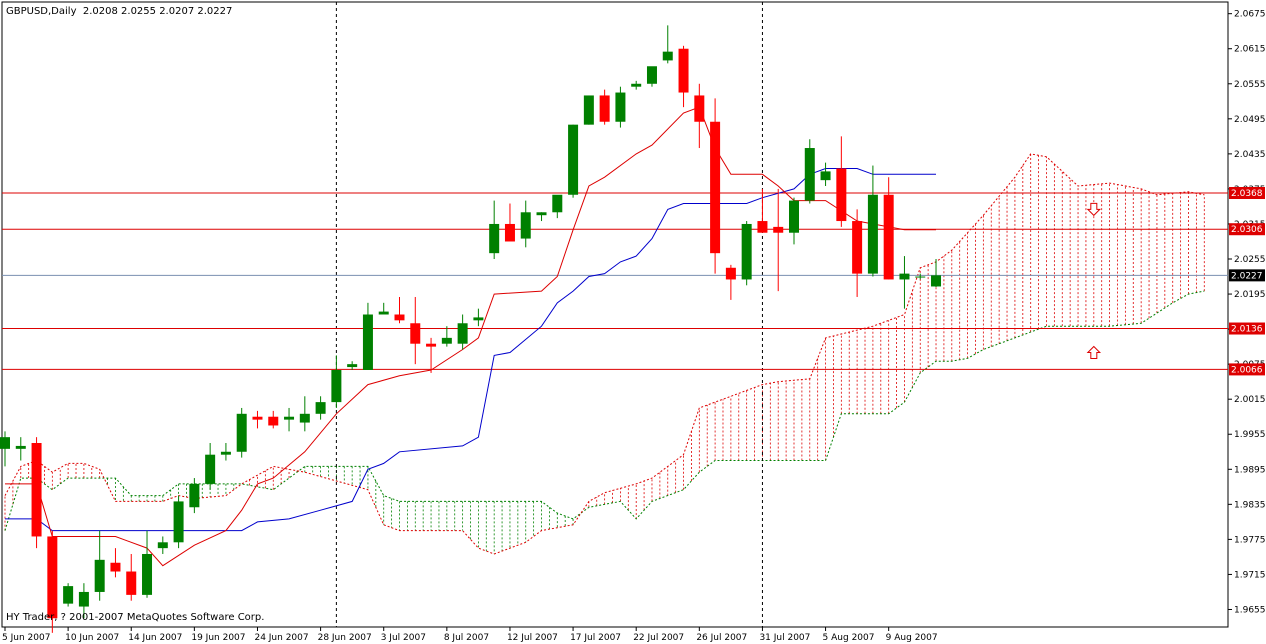 The width and height of the screenshot is (1266, 644). What do you see at coordinates (1250, 540) in the screenshot?
I see `y-tick-label: 1.9775` at bounding box center [1250, 540].